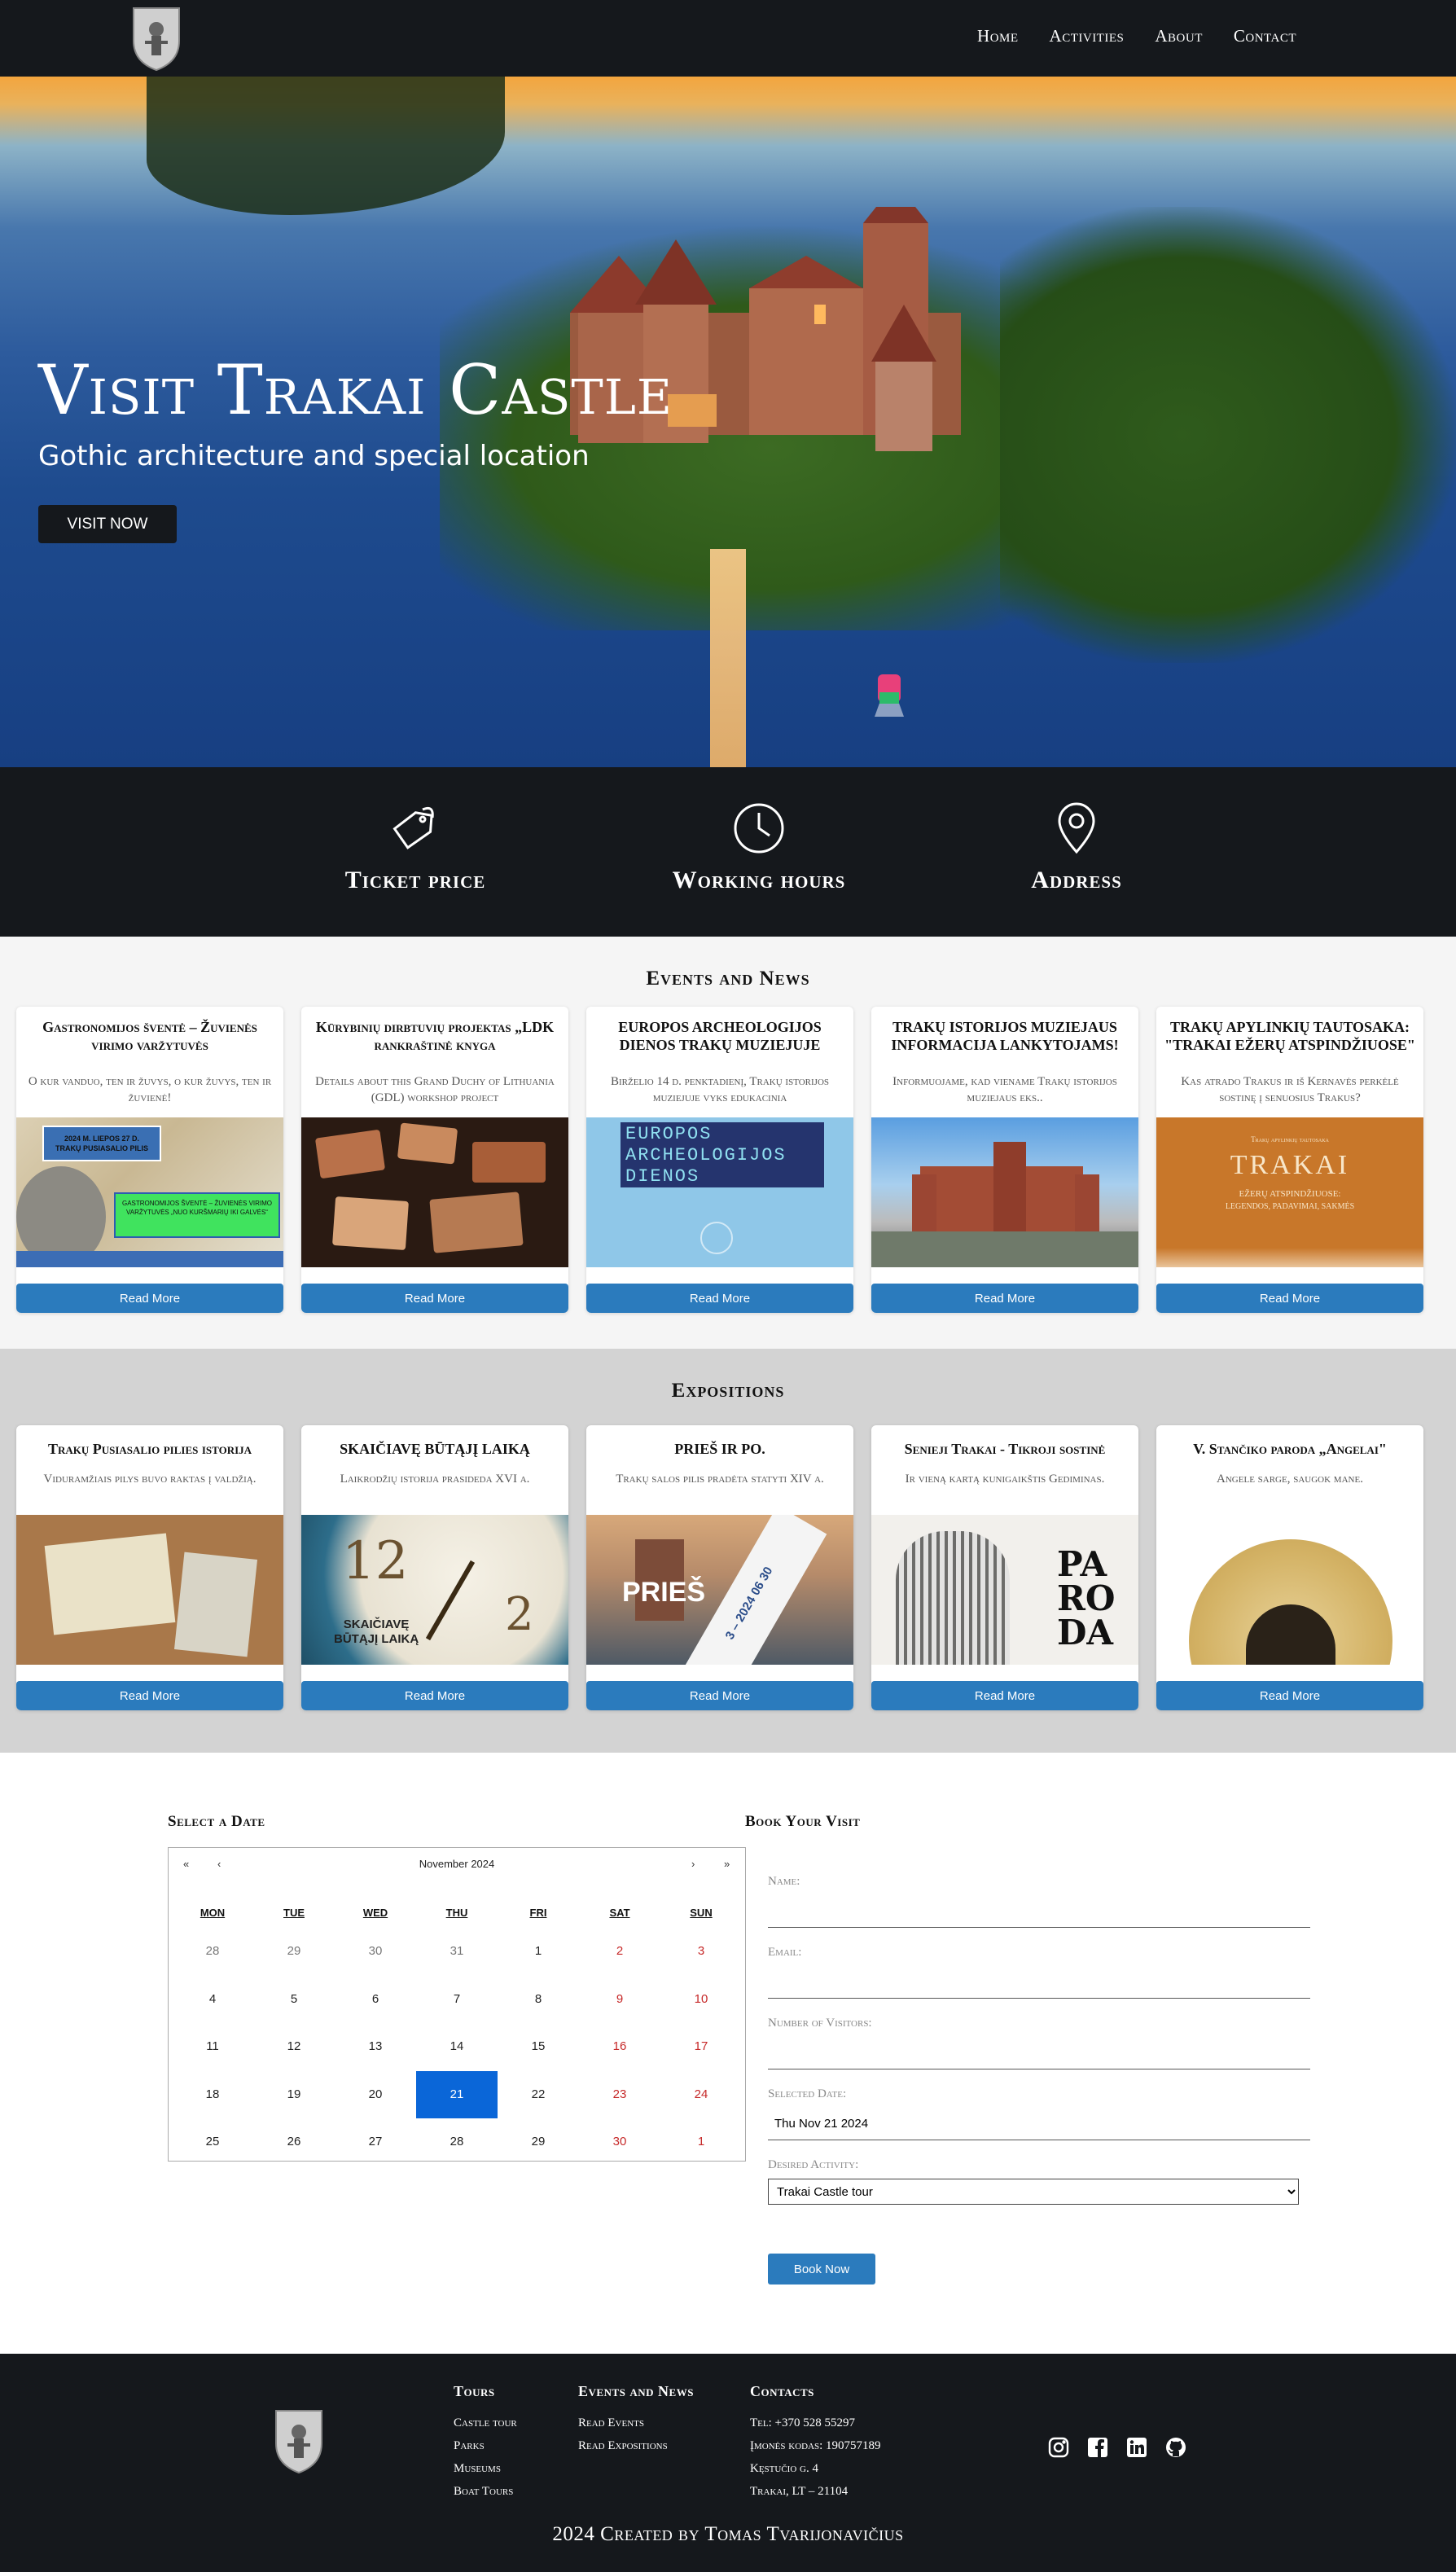 This screenshot has height=2572, width=1456. I want to click on address-label: Address, so click(1076, 880).